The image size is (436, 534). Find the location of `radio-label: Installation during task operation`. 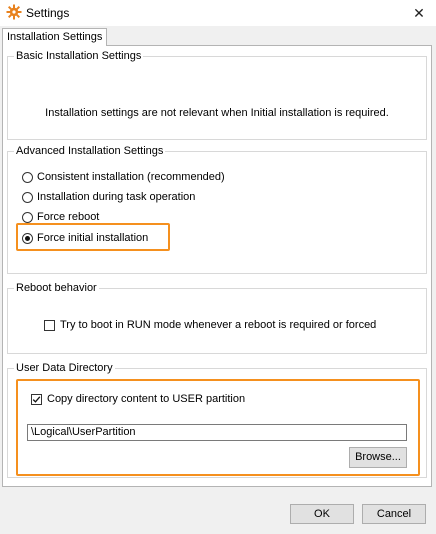

radio-label: Installation during task operation is located at coordinates (116, 197).